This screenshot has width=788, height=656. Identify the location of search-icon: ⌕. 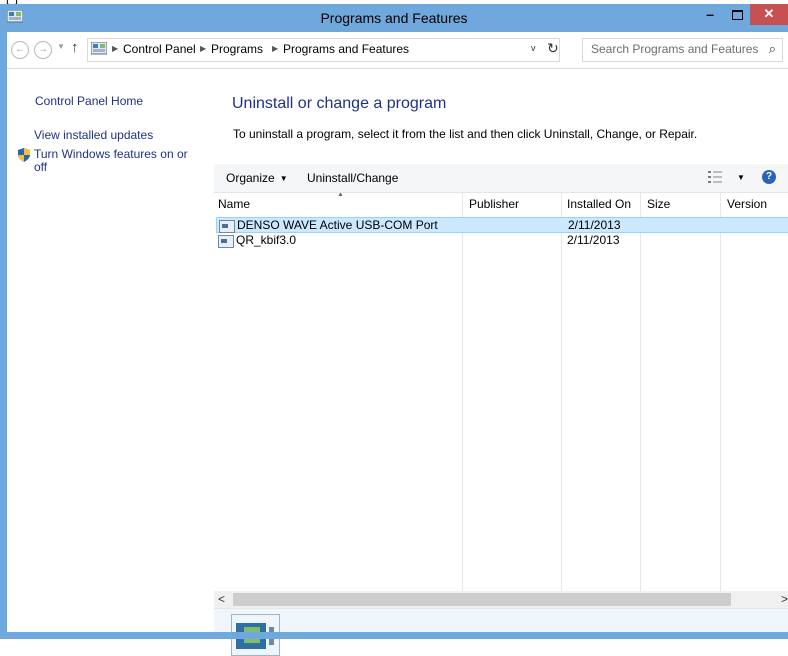
(772, 49).